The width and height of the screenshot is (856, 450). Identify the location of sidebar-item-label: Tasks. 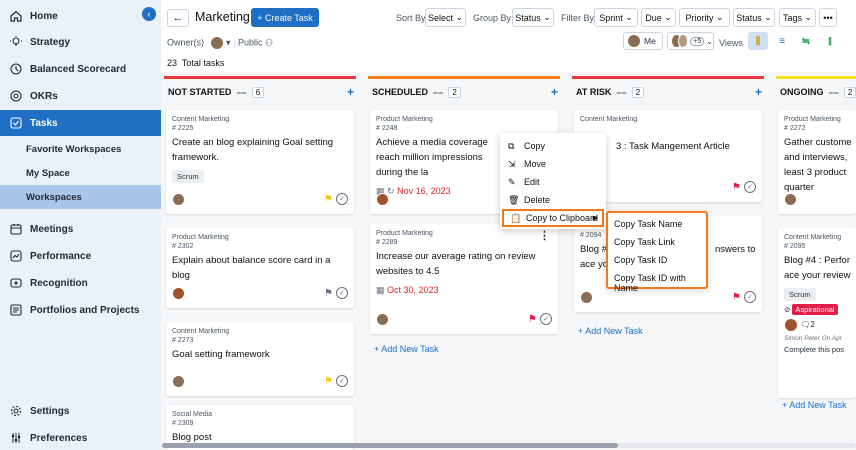
(44, 123).